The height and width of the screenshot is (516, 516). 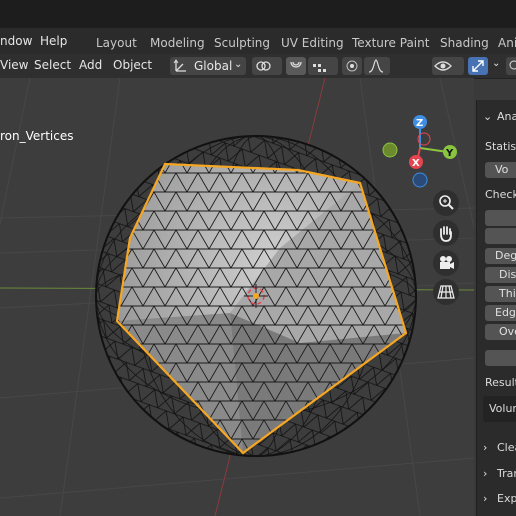 I want to click on camera-icon, so click(x=447, y=262).